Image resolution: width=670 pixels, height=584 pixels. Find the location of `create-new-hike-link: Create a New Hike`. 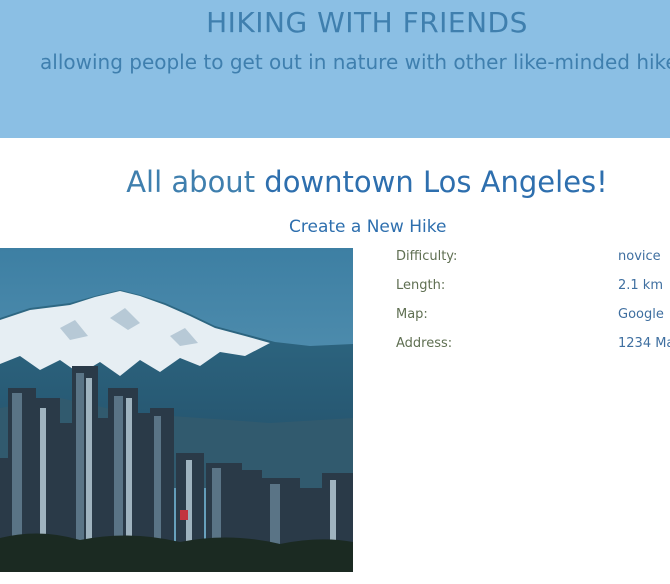

create-new-hike-link: Create a New Hike is located at coordinates (367, 227).